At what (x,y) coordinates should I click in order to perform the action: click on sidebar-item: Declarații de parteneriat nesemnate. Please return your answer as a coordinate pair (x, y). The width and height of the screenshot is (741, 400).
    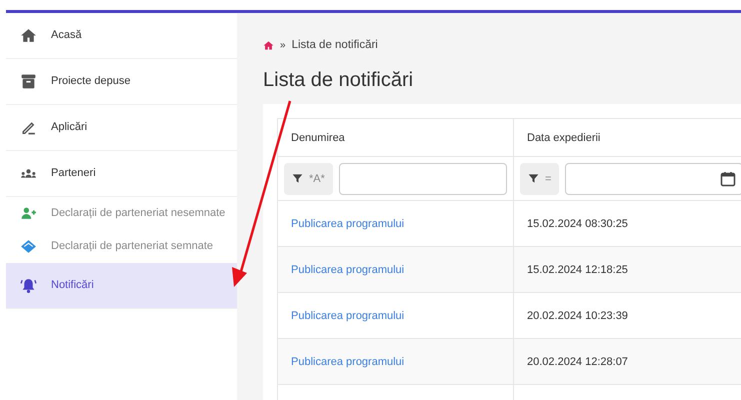
    Looking at the image, I should click on (121, 213).